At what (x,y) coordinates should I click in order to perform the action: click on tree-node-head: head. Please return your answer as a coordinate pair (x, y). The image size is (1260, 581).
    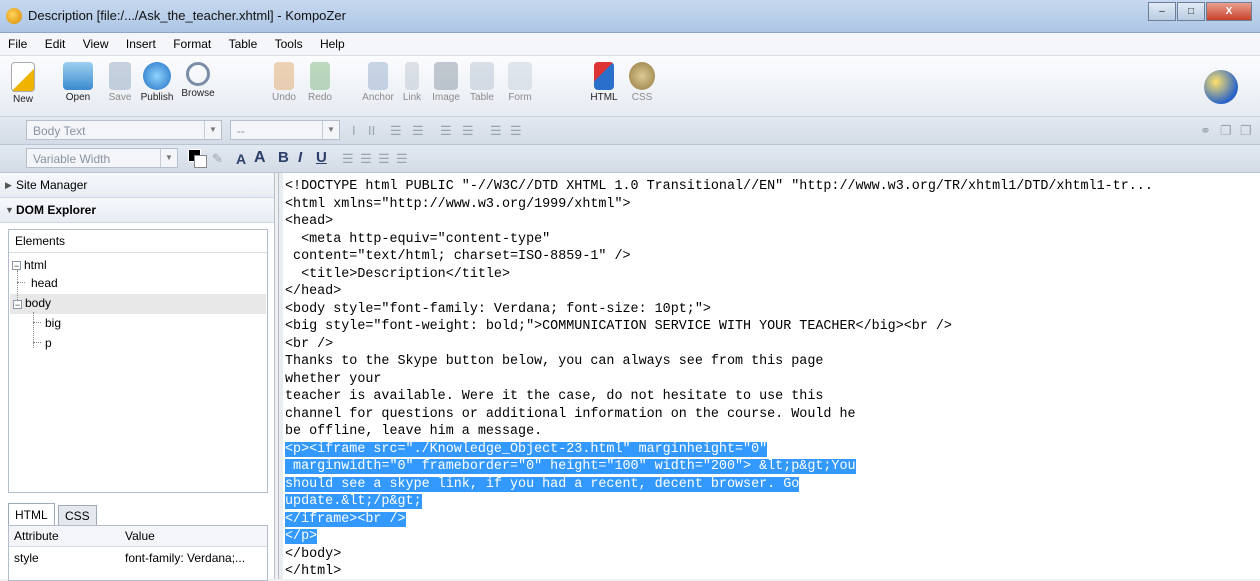
    Looking at the image, I should click on (44, 283).